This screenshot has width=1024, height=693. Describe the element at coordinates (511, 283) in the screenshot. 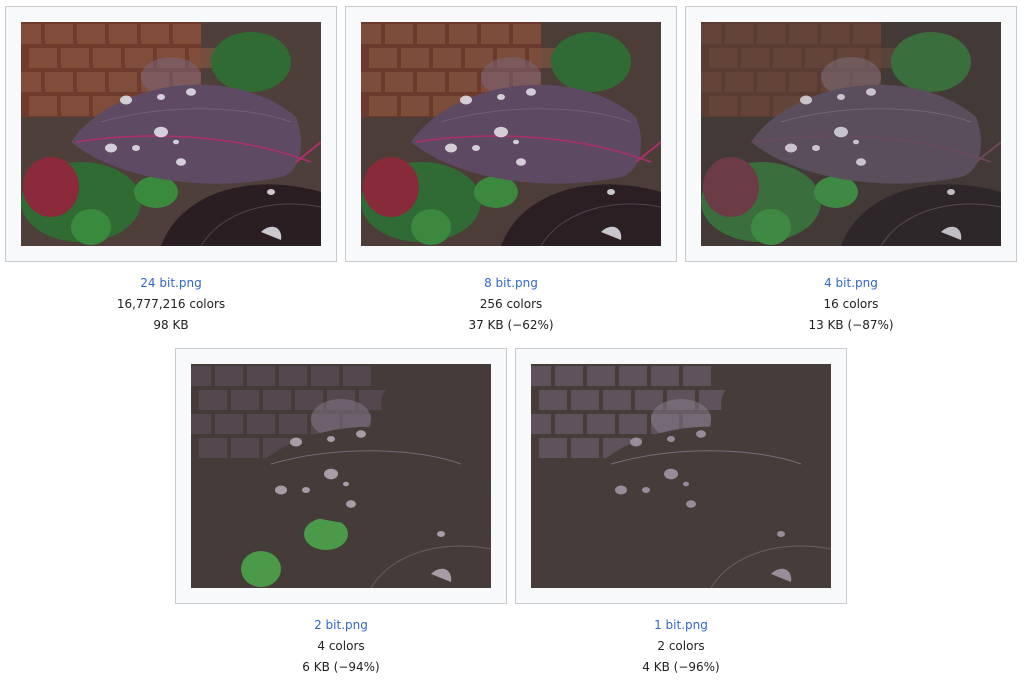

I see `file-link: 8 bit.png` at that location.